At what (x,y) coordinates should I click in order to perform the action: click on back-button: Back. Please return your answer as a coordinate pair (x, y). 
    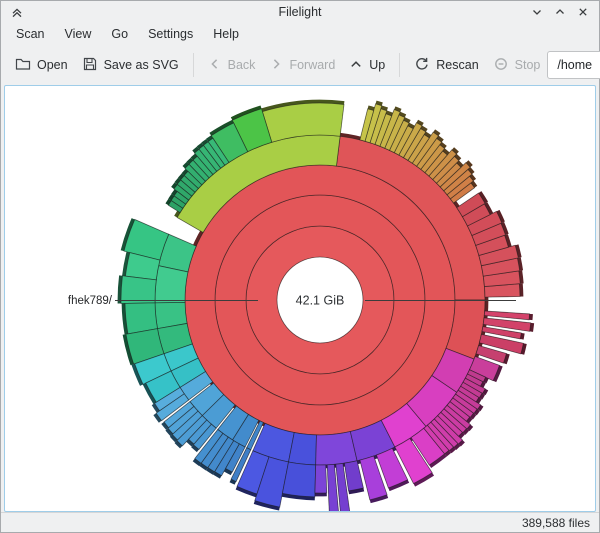
    Looking at the image, I should click on (232, 65).